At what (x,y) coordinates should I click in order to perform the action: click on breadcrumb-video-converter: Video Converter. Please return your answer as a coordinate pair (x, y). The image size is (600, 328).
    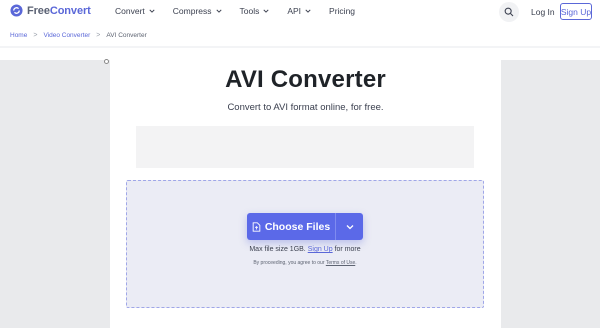
    Looking at the image, I should click on (66, 35).